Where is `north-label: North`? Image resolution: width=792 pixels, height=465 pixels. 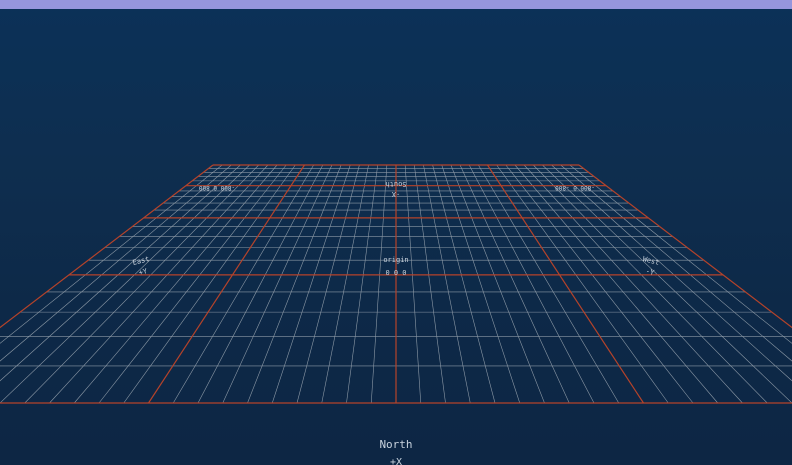 north-label: North is located at coordinates (395, 444).